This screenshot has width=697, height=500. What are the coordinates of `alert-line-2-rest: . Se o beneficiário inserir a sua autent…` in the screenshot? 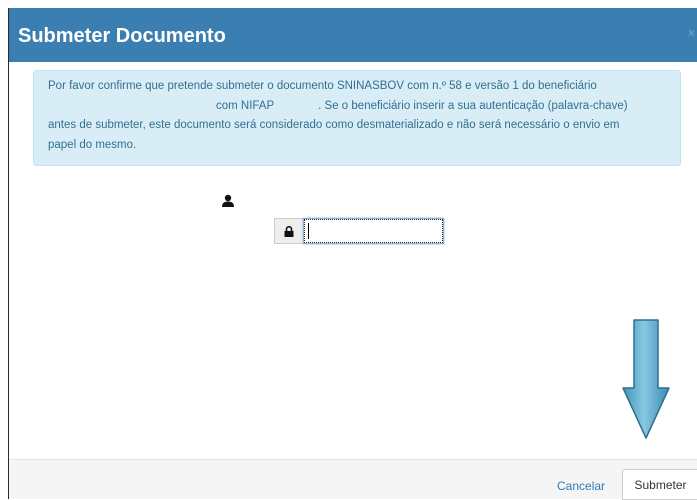 It's located at (473, 105).